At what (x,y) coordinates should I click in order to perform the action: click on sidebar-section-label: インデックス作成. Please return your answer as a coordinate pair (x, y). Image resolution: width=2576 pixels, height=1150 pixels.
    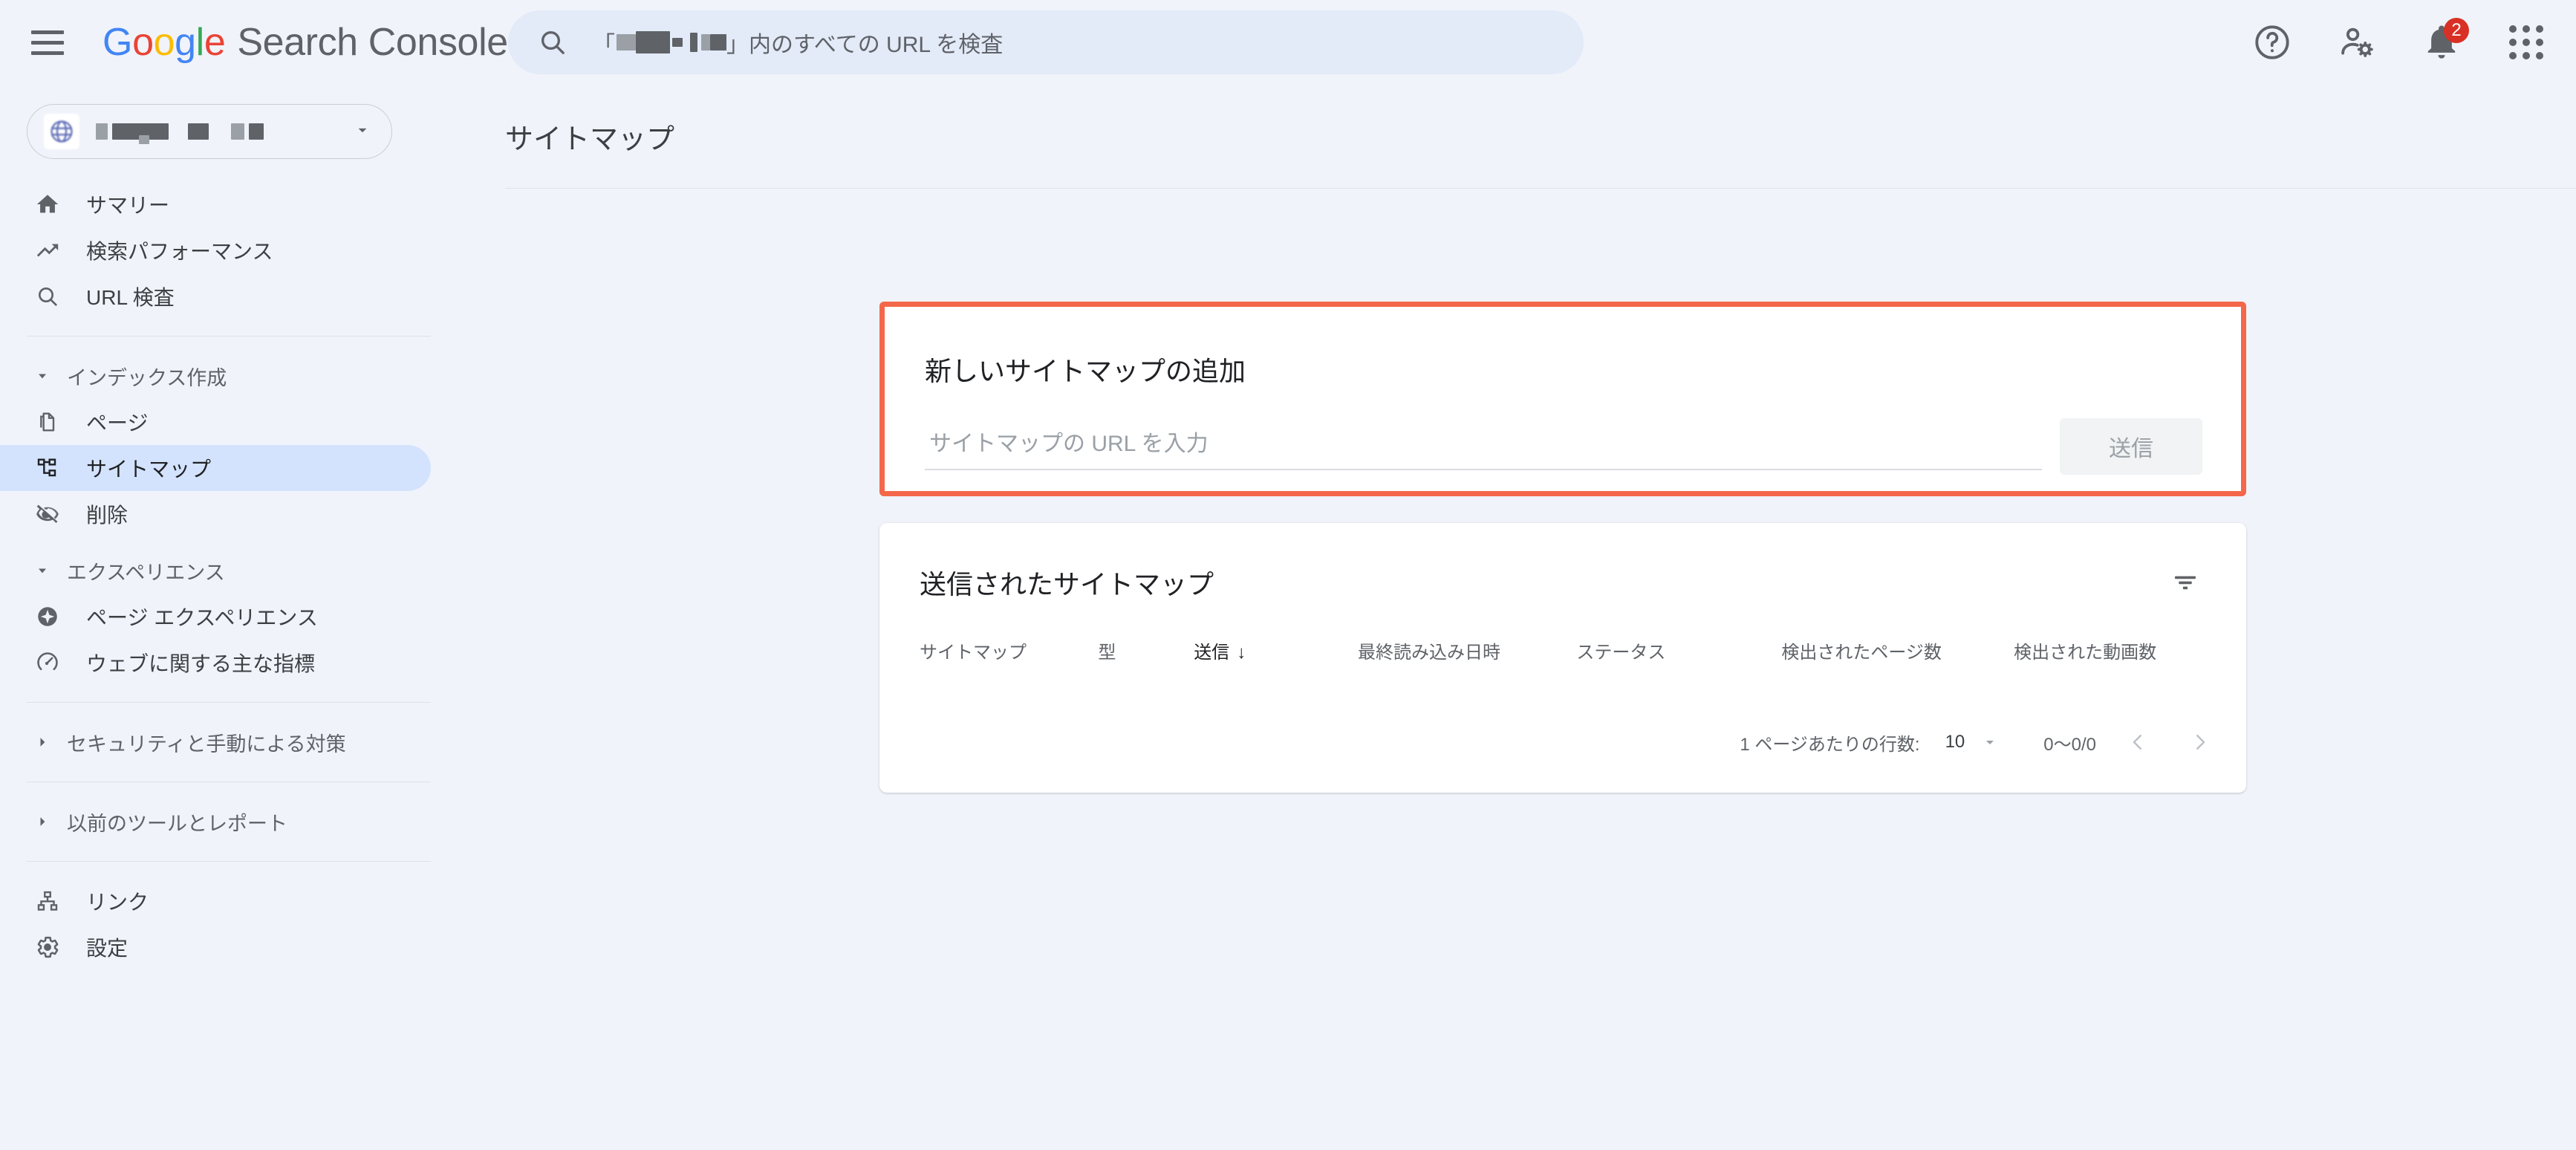
    Looking at the image, I should click on (147, 377).